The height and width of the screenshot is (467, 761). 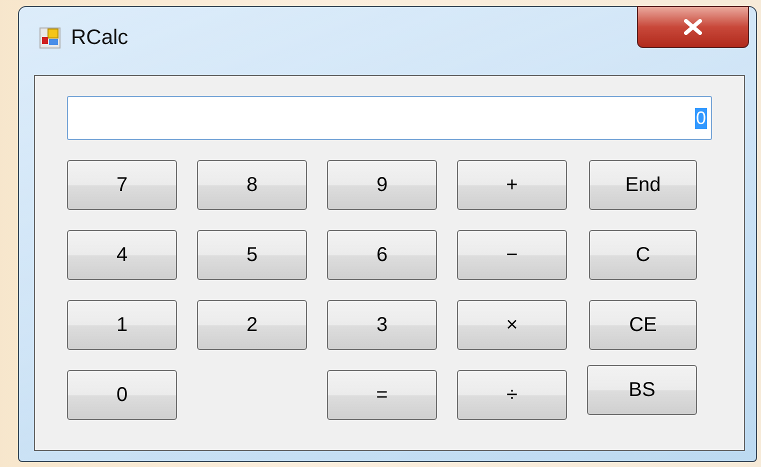 I want to click on calculator-key: C, so click(x=643, y=255).